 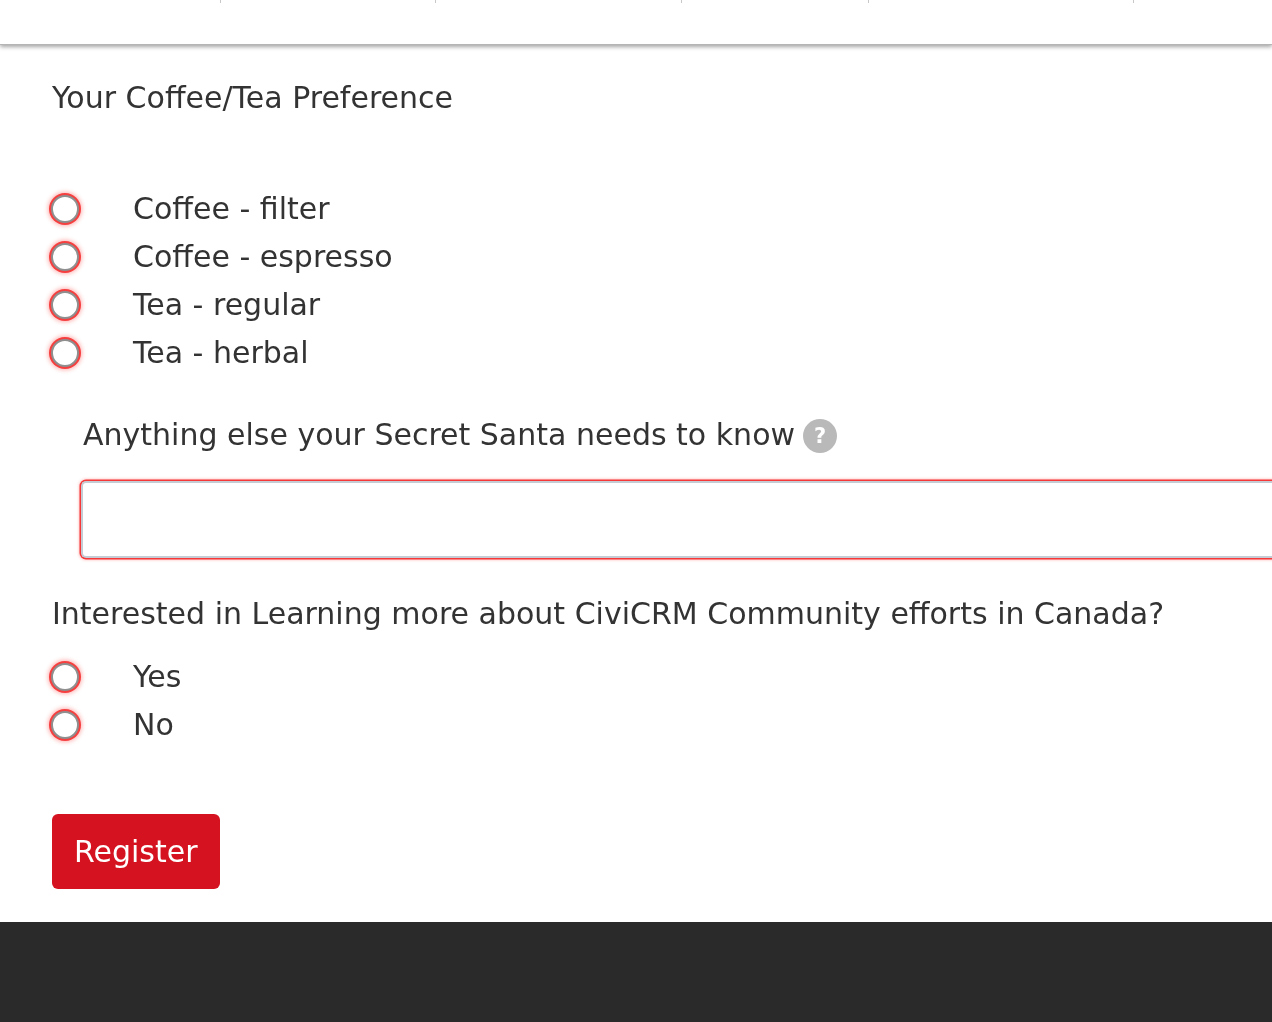 I want to click on question-label: Interested in Learning more about CiviCRM Community efforts in Canada?, so click(x=608, y=614).